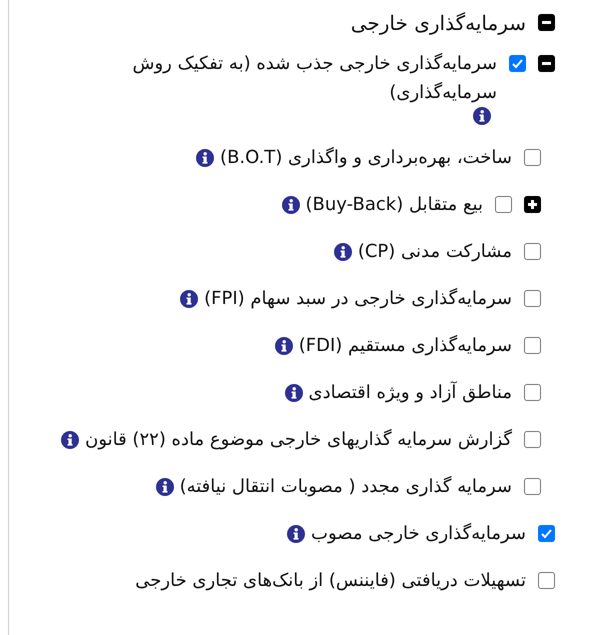 The width and height of the screenshot is (595, 635). Describe the element at coordinates (366, 158) in the screenshot. I see `item-label: ساخت، بهره‌برداری و واگذاری (B.O.T)` at that location.